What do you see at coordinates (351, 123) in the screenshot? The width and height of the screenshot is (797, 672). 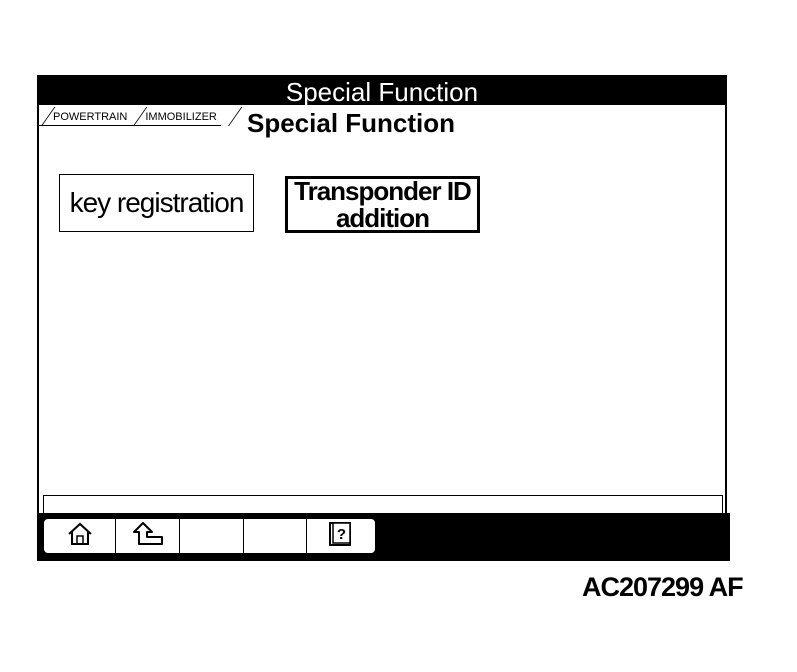 I see `page-title: Special Function` at bounding box center [351, 123].